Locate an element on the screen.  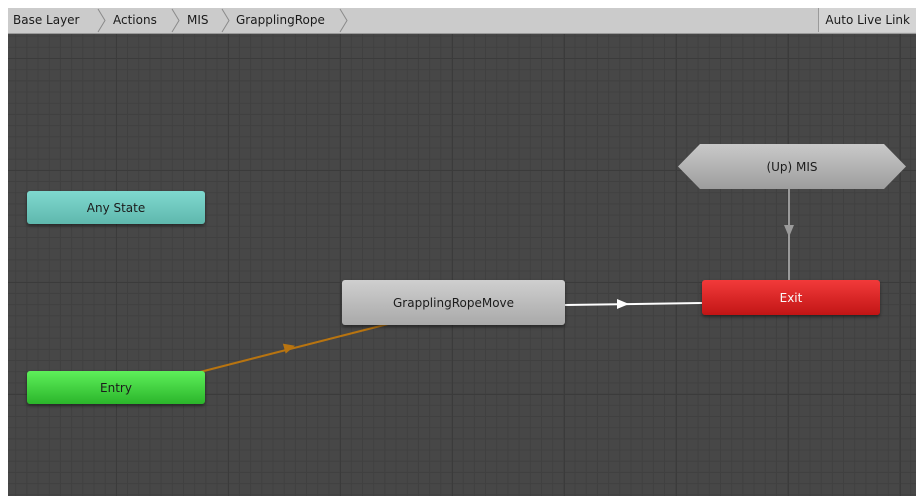
any-state-node: Any State is located at coordinates (116, 207).